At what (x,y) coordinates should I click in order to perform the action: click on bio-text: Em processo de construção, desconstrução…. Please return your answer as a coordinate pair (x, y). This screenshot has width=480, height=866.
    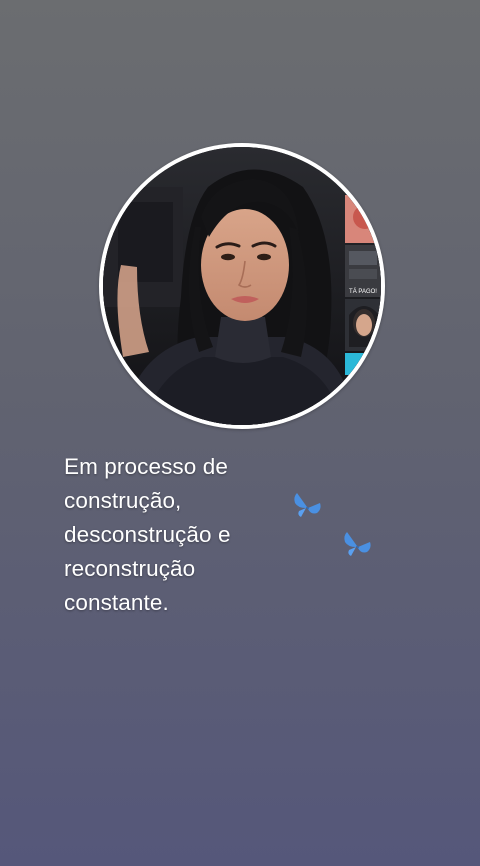
    Looking at the image, I should click on (184, 535).